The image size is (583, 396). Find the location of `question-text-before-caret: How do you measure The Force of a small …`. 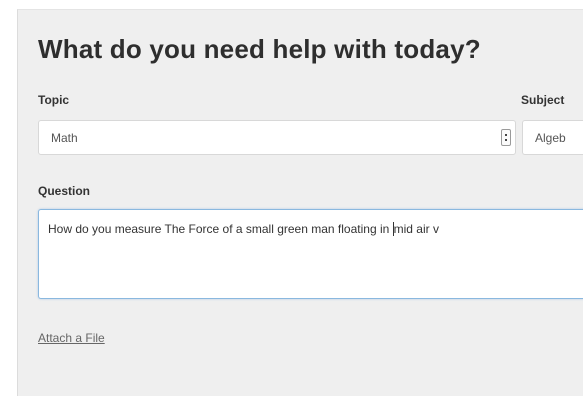

question-text-before-caret: How do you measure The Force of a small … is located at coordinates (220, 229).